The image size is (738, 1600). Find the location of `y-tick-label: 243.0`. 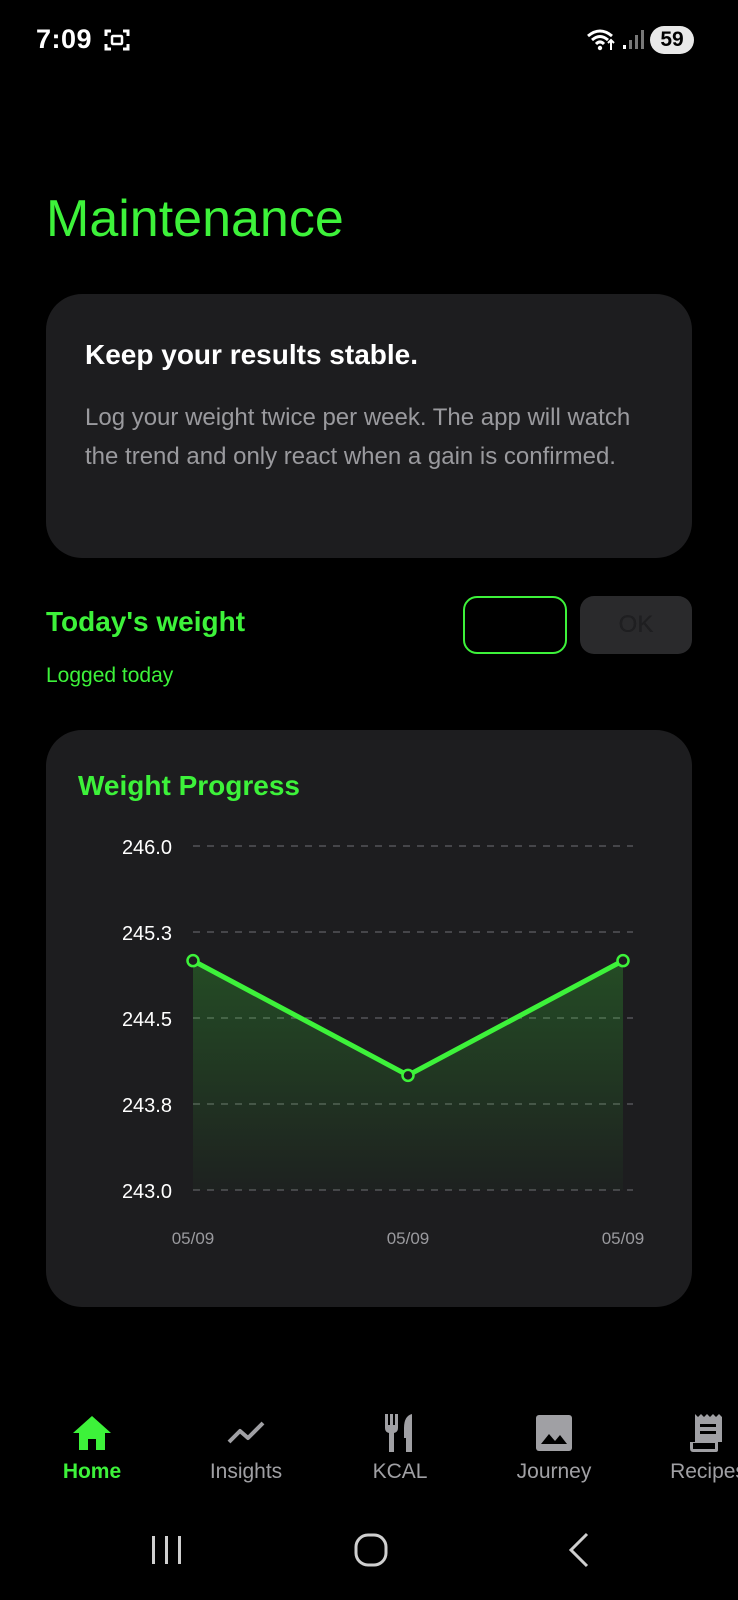

y-tick-label: 243.0 is located at coordinates (147, 1192).